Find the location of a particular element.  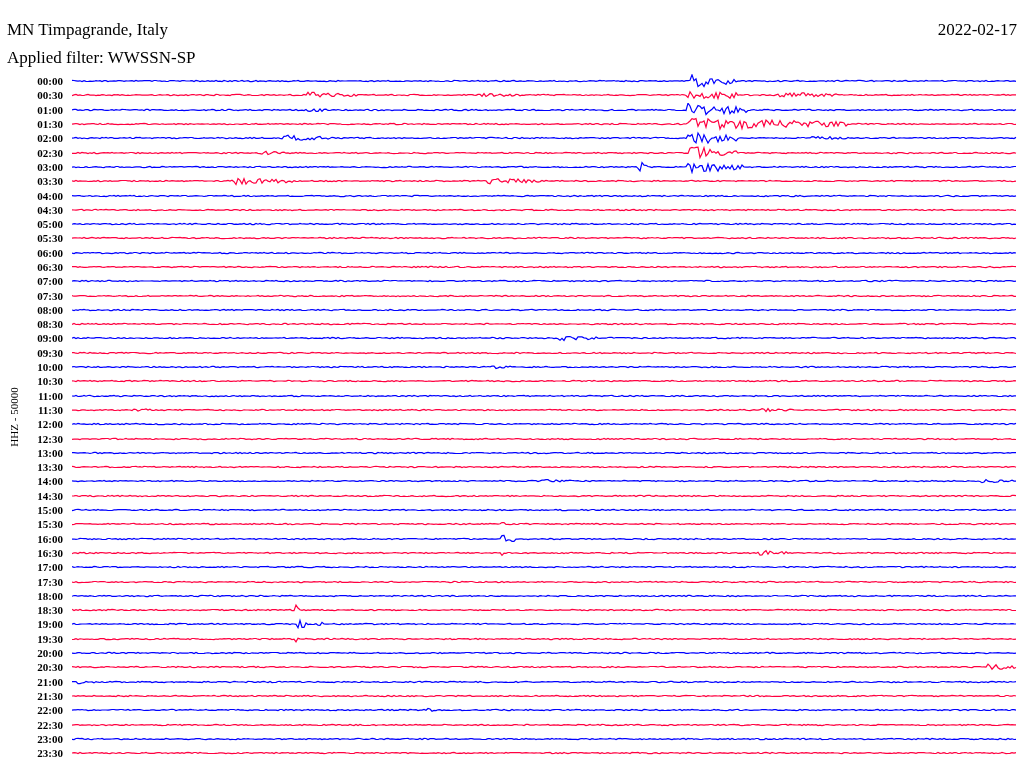

time-label: 21:00 is located at coordinates (50, 681).